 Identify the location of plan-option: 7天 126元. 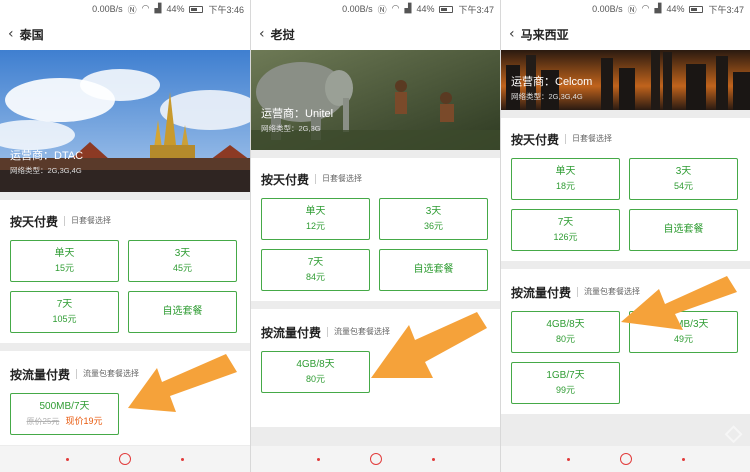
(565, 230).